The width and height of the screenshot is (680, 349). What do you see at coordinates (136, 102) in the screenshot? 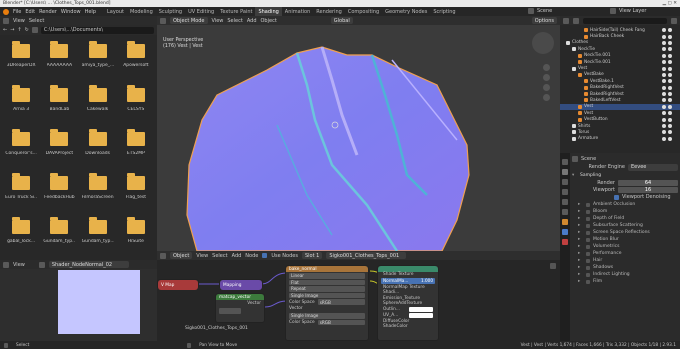
I see `folder-item: CELSYS` at bounding box center [136, 102].